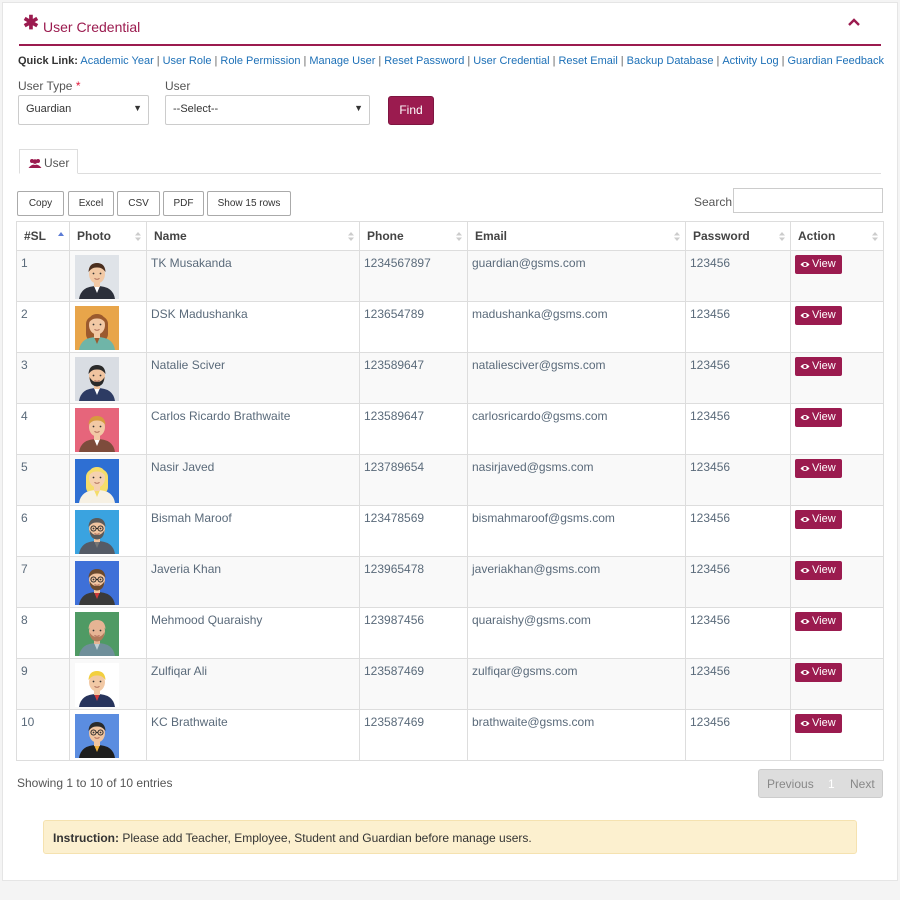 The height and width of the screenshot is (900, 900). Describe the element at coordinates (49, 86) in the screenshot. I see `user-type-label: User Type *` at that location.